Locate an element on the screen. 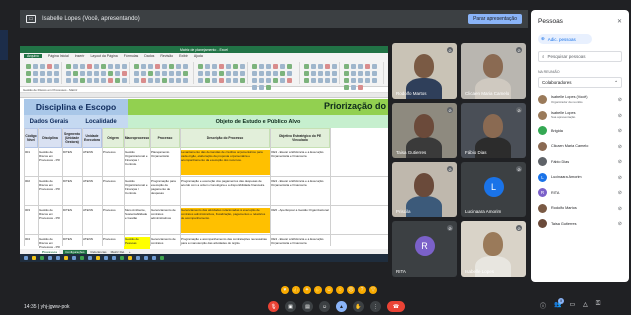  participant-tile: ⊘ Priscila is located at coordinates (424, 189).